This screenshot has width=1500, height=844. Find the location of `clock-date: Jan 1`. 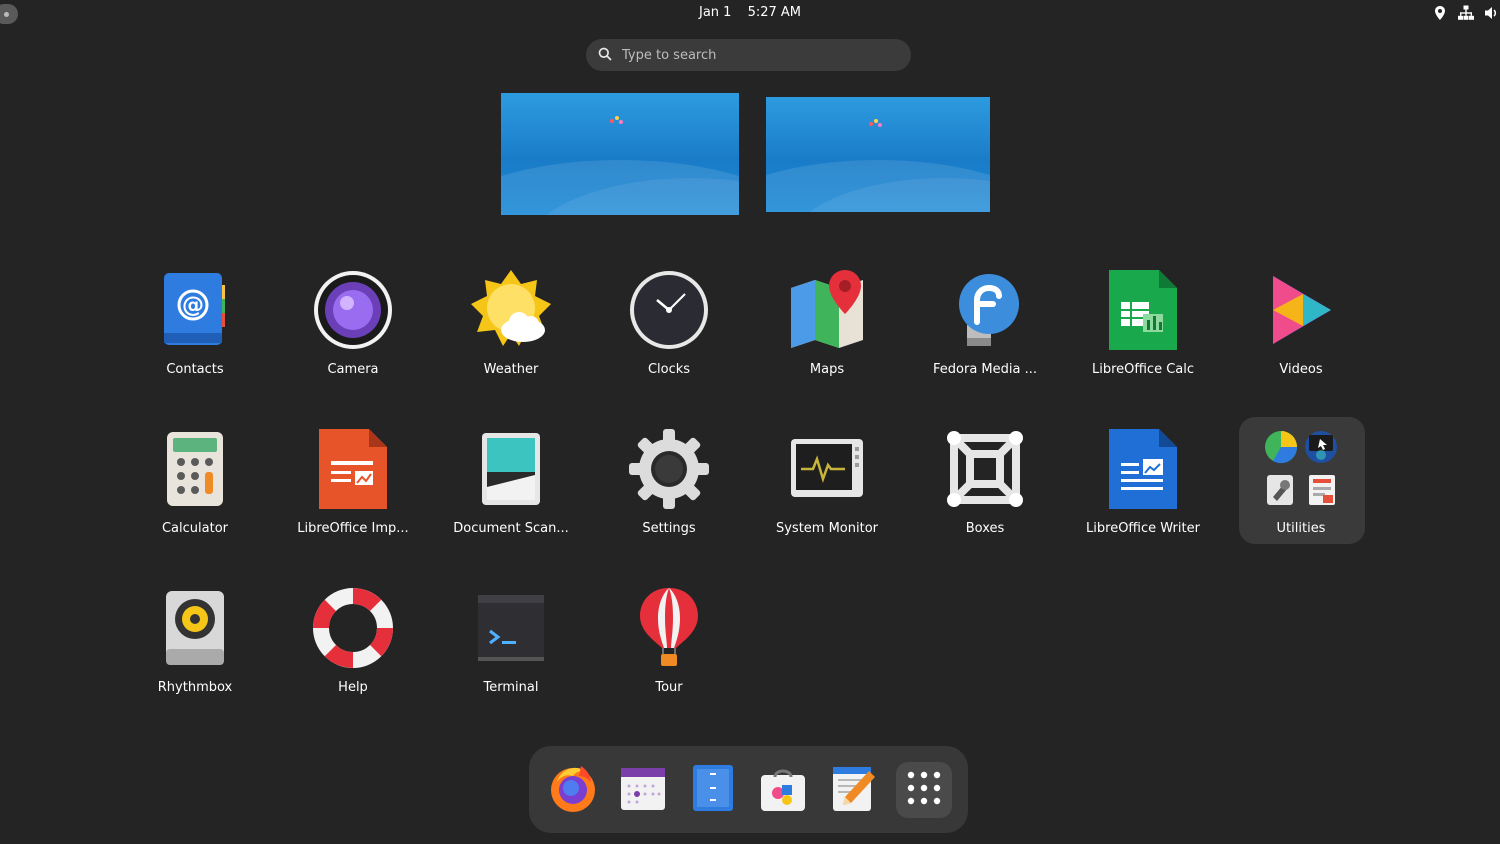

clock-date: Jan 1 is located at coordinates (715, 12).